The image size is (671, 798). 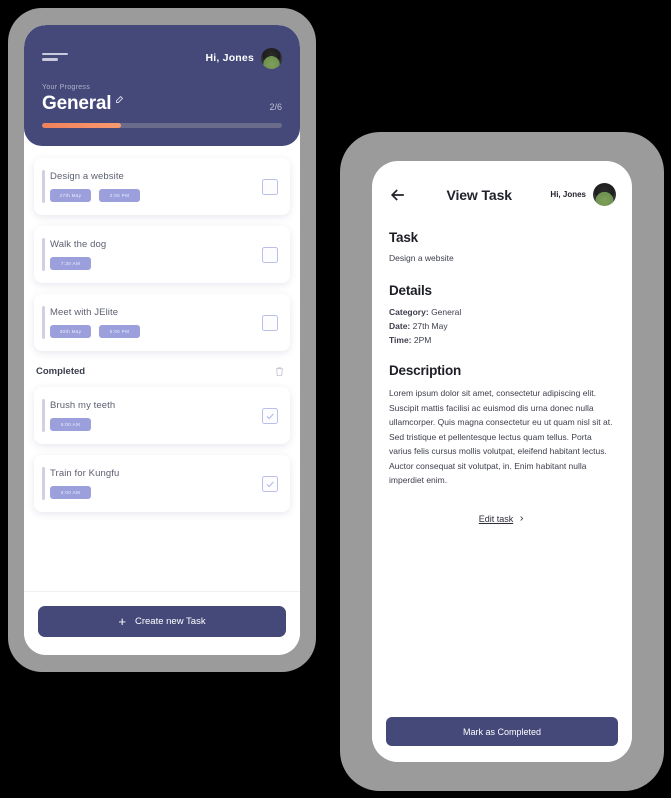 I want to click on task-name-value: Design a website, so click(x=421, y=258).